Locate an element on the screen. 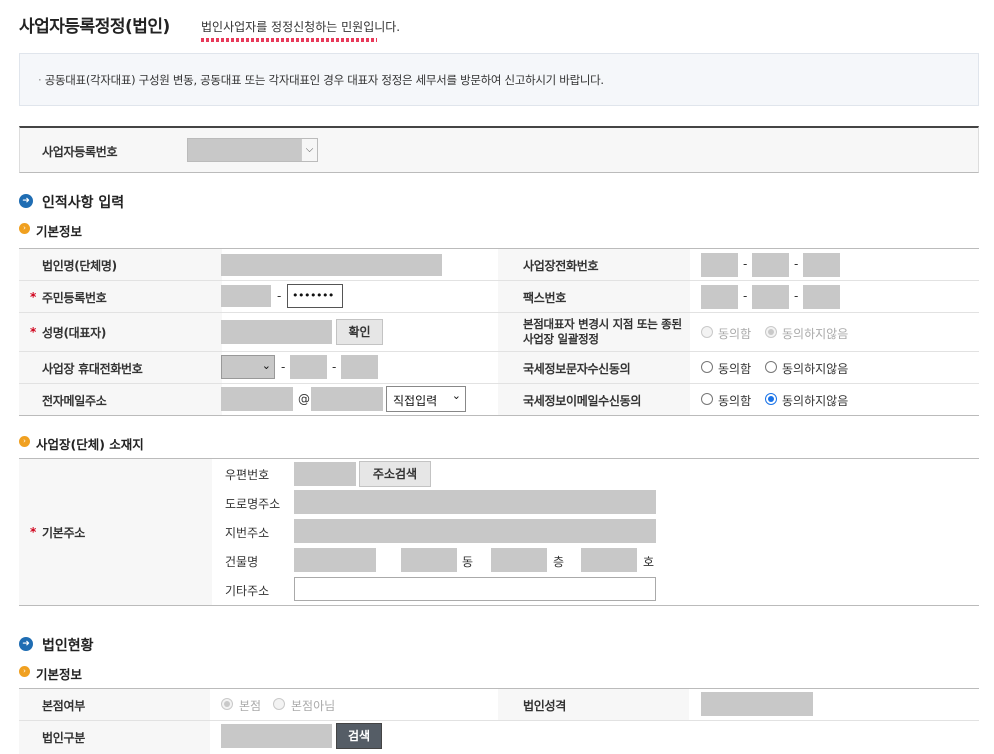 This screenshot has height=754, width=994. hq-yes-label: 본점 is located at coordinates (250, 706).